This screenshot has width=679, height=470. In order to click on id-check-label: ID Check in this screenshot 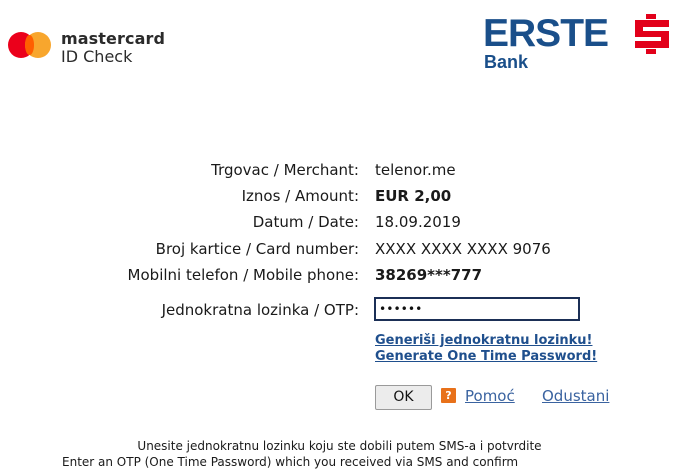, I will do `click(97, 56)`.